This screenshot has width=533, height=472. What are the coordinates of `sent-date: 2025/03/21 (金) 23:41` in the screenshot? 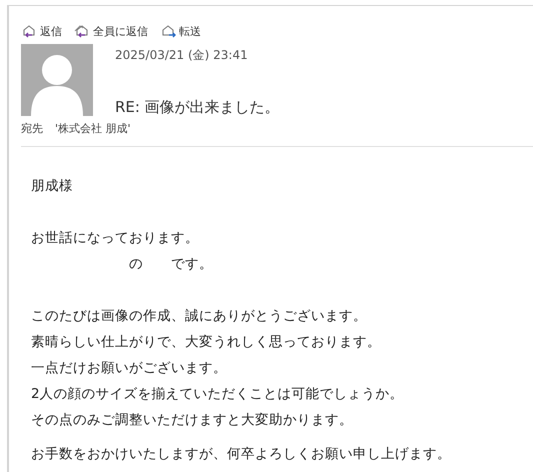 It's located at (182, 55).